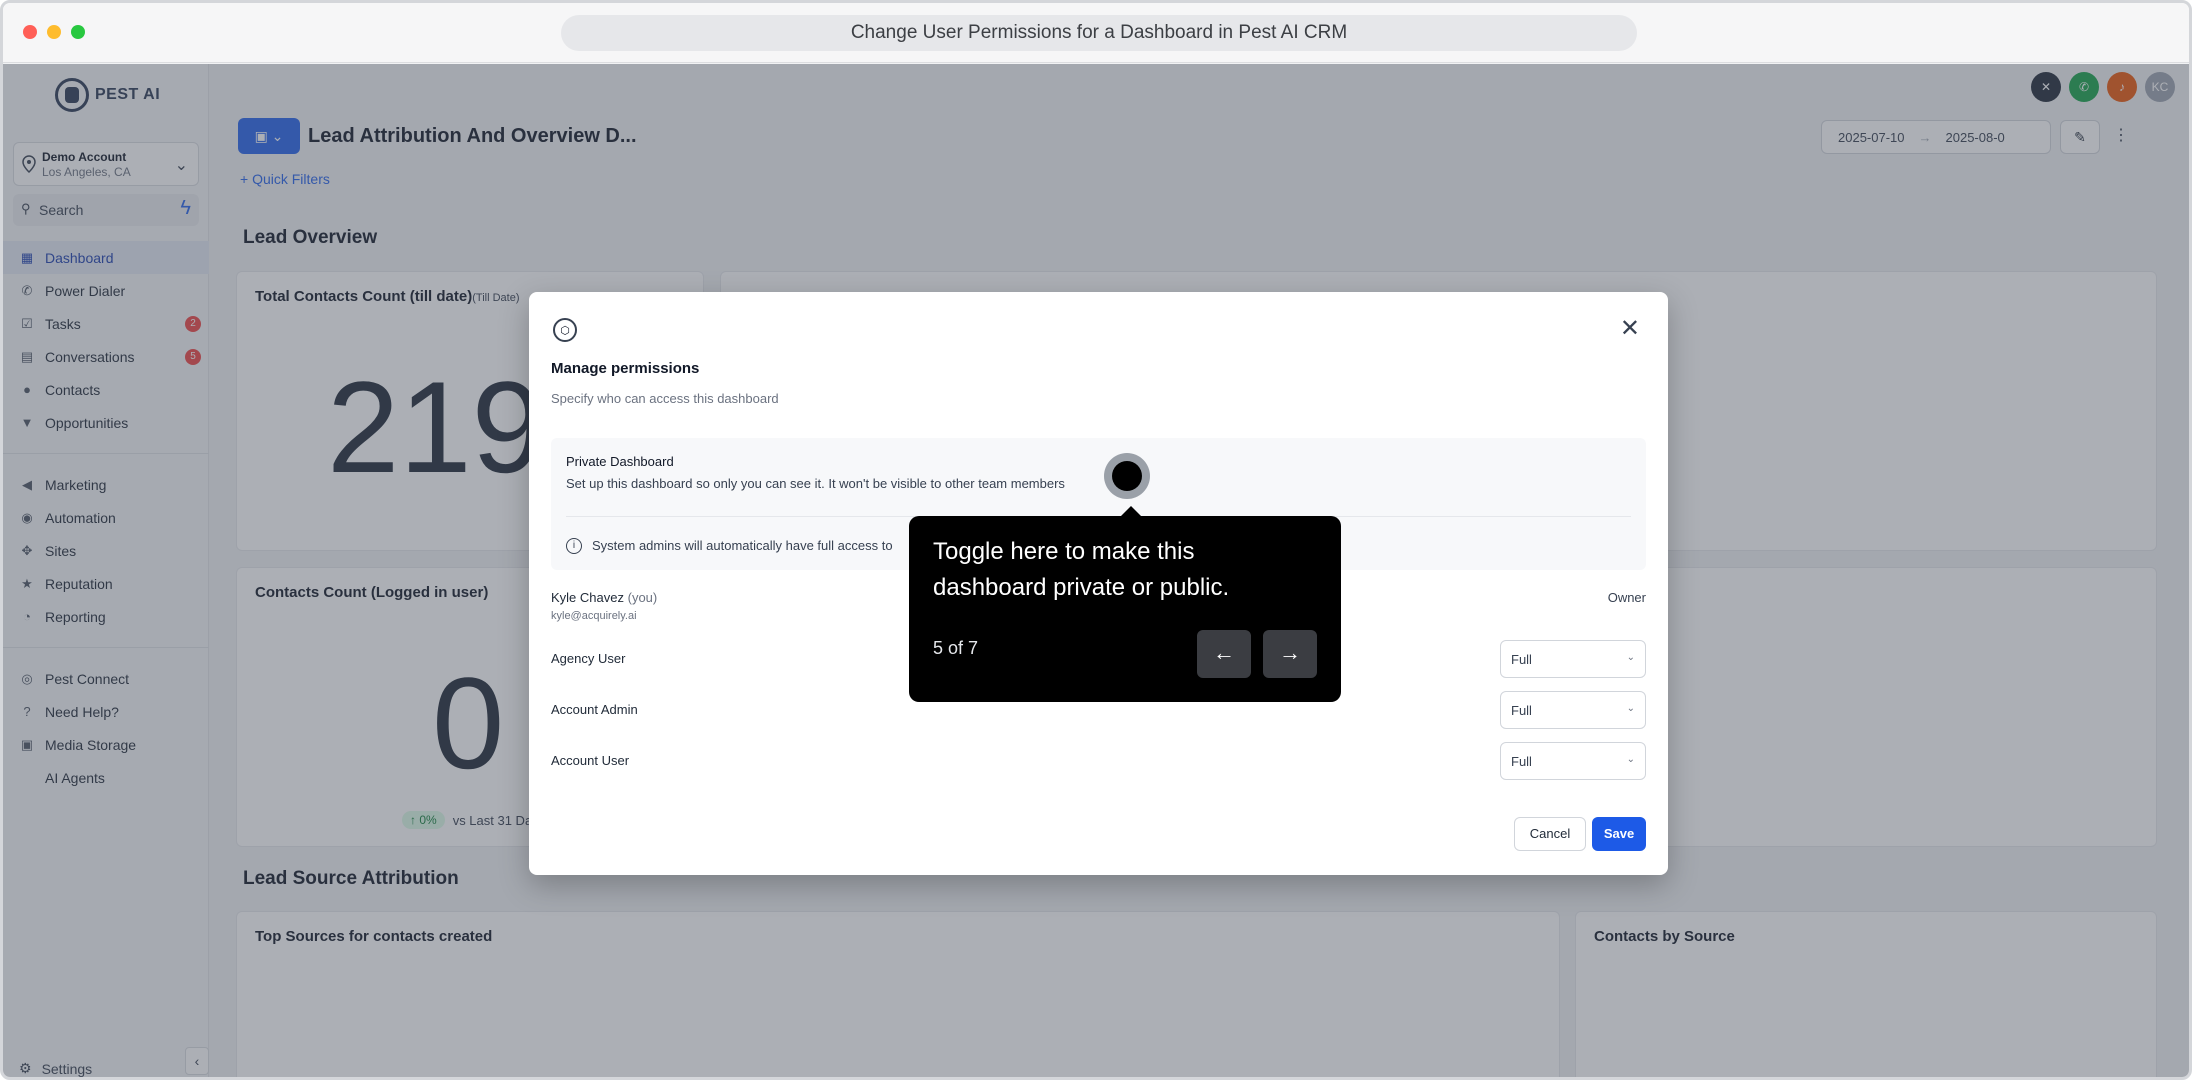  Describe the element at coordinates (1573, 659) in the screenshot. I see `agency-user-access-select: Full ⌄` at that location.